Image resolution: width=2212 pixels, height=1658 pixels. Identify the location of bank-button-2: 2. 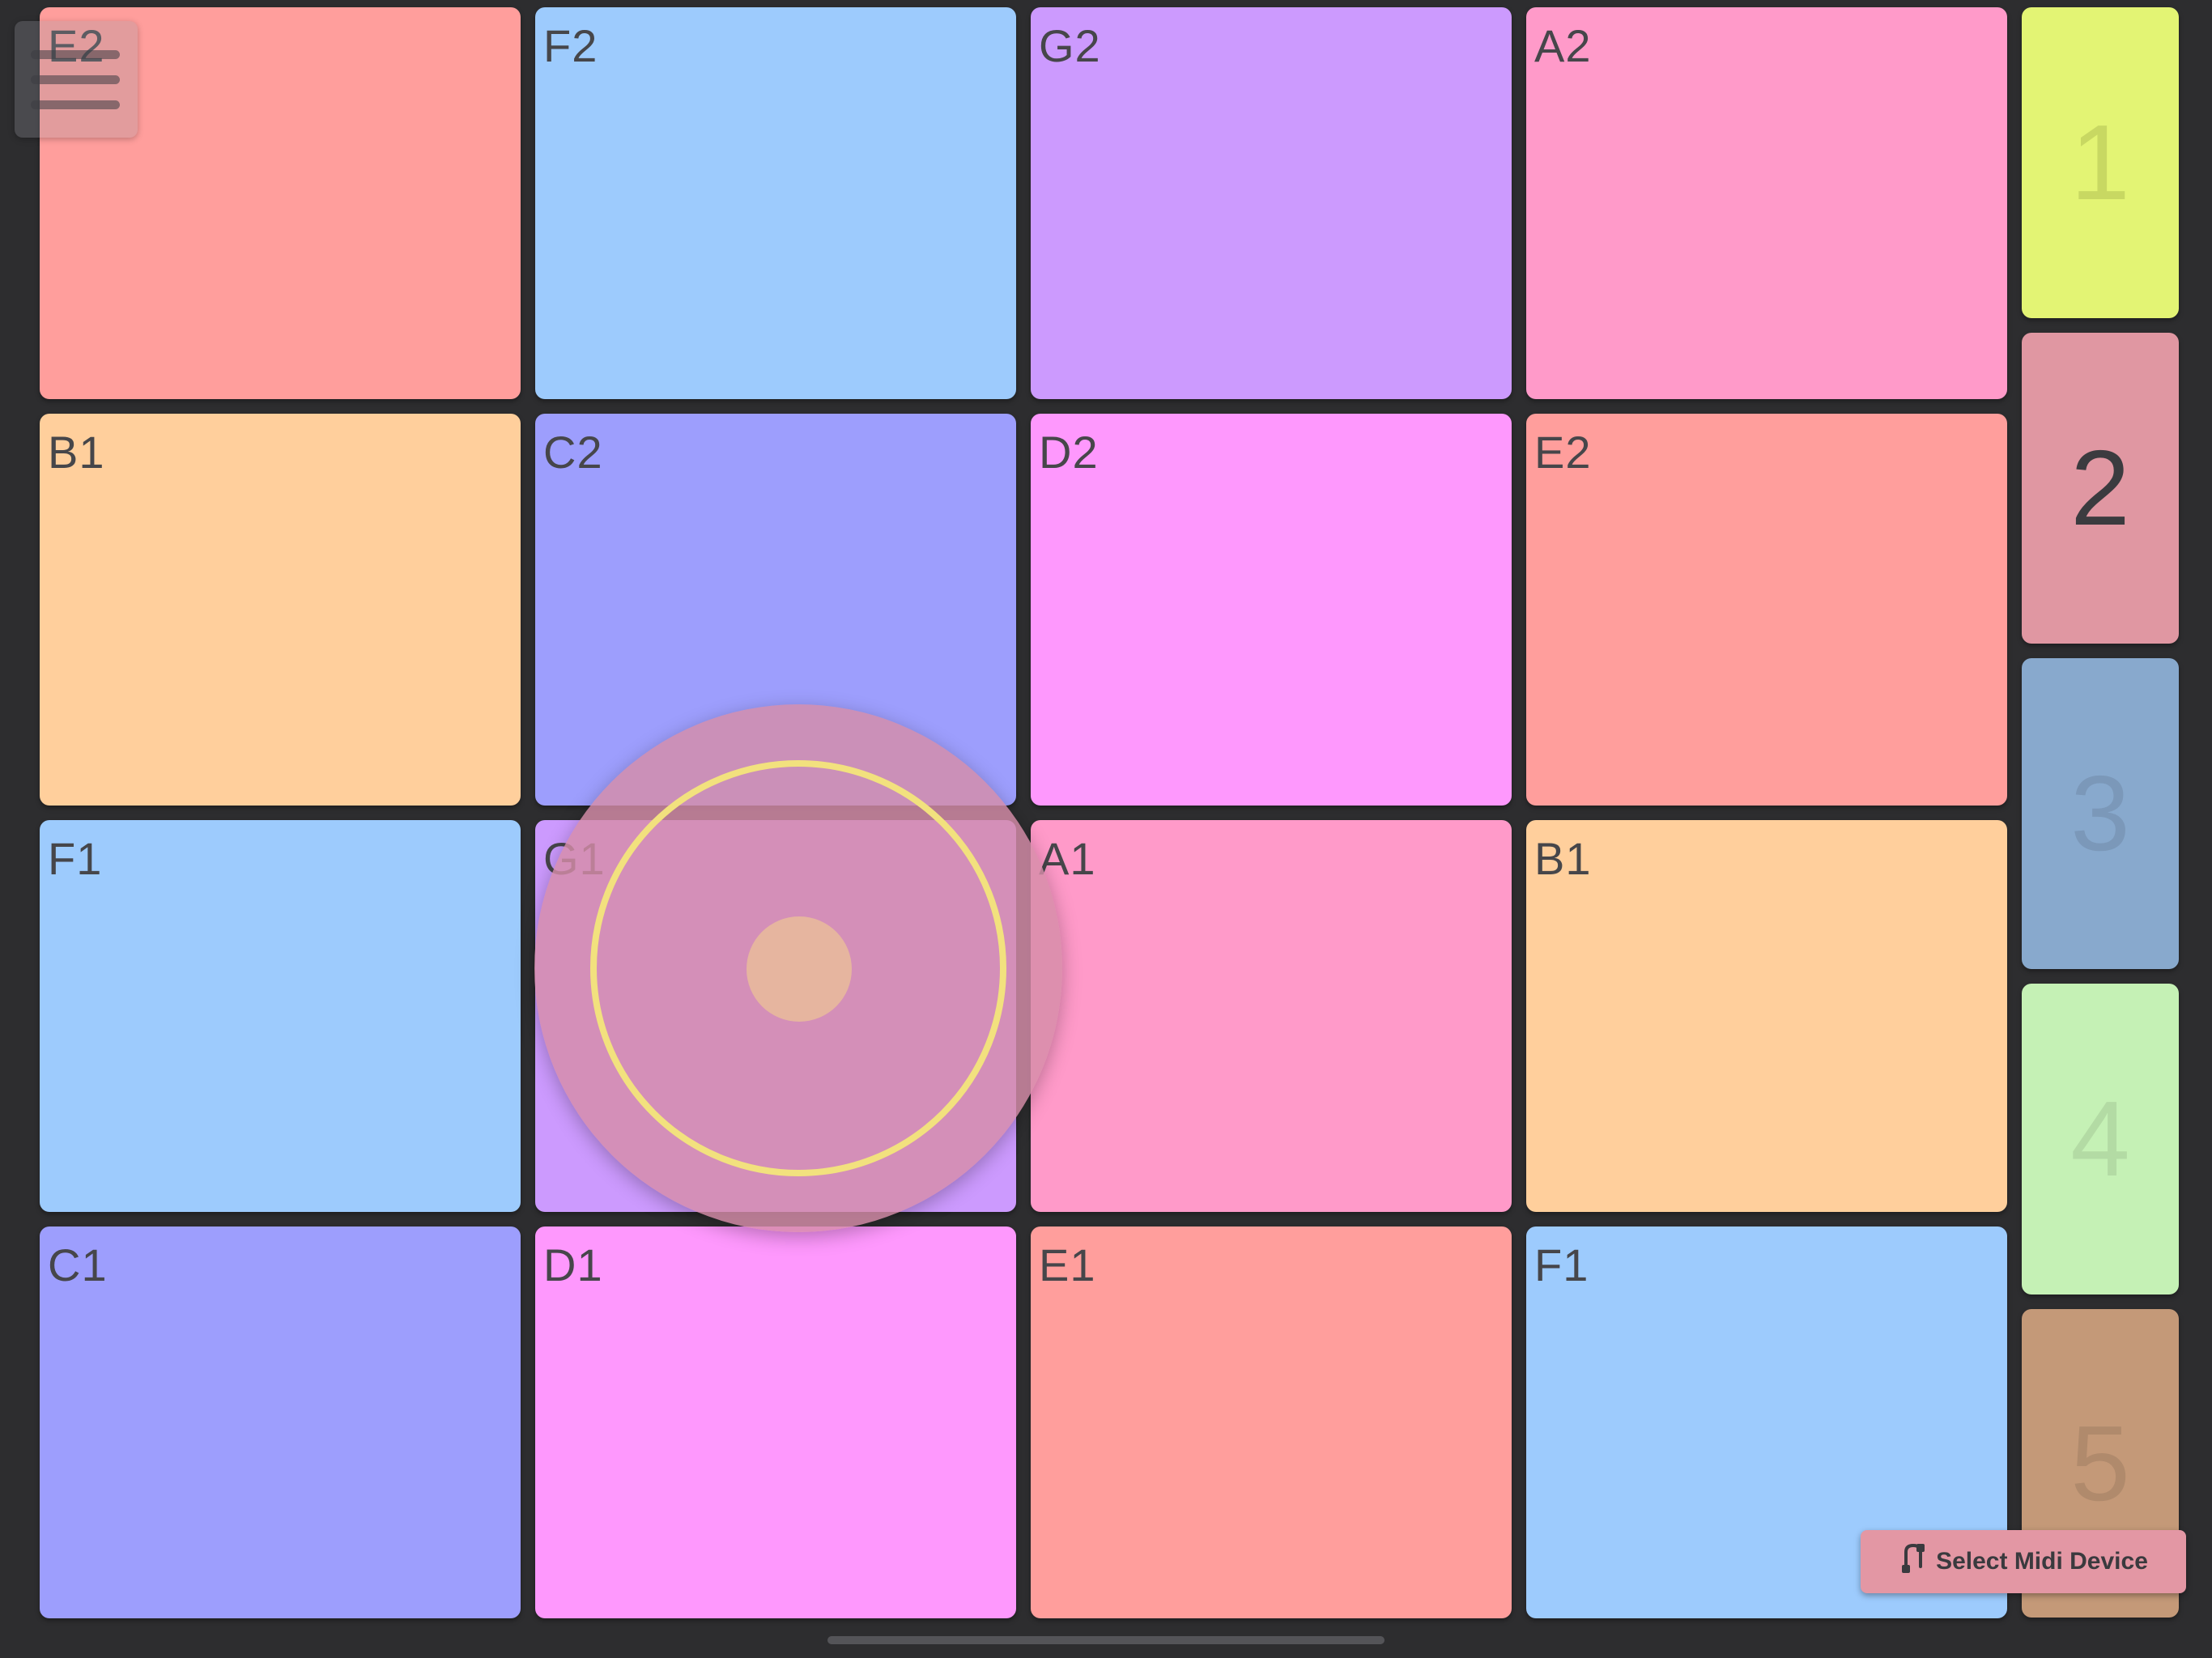
(2100, 488).